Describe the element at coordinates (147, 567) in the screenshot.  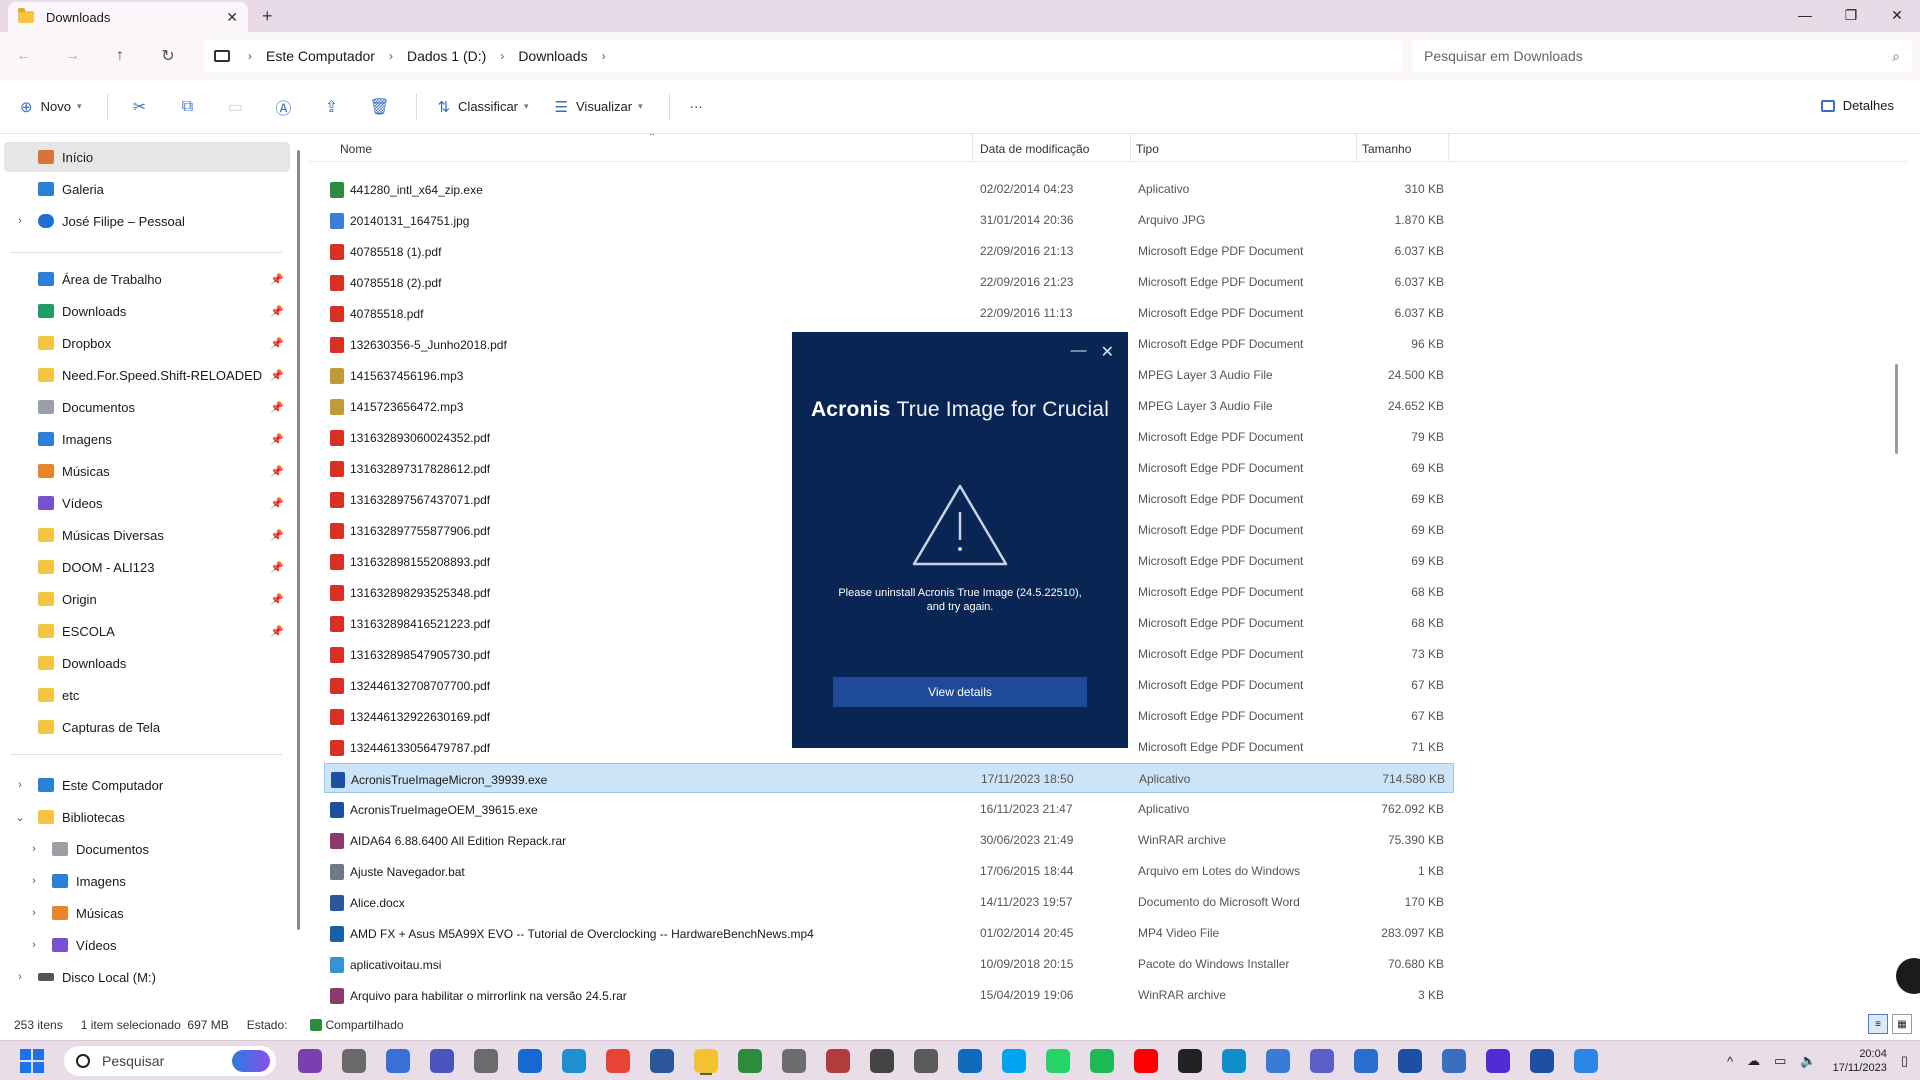
I see `sidebar-item-quick: DOOM - ALI123 📌` at that location.